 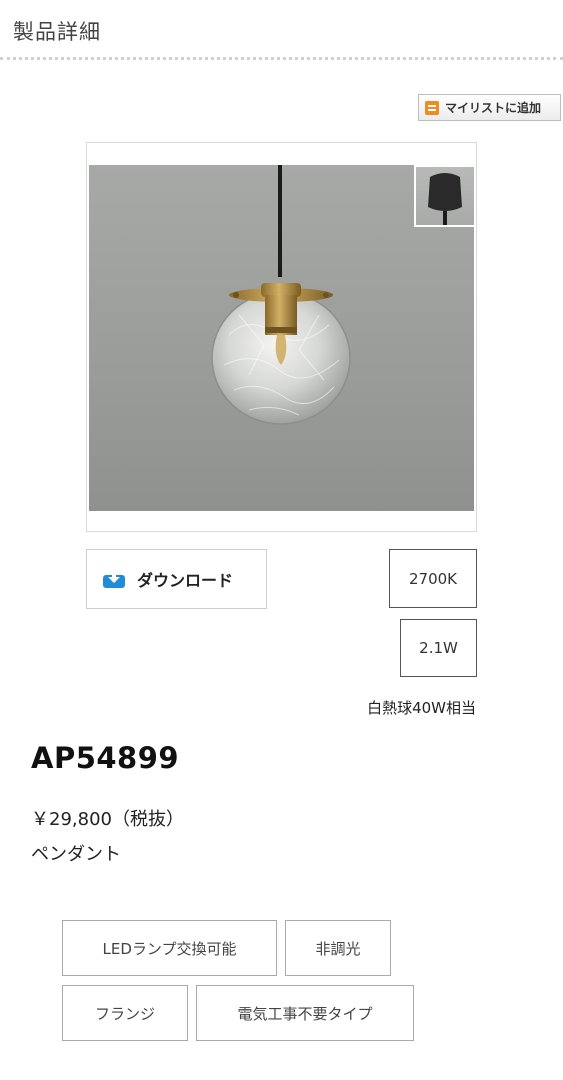 What do you see at coordinates (433, 578) in the screenshot?
I see `color-temperature-badge: 2700K` at bounding box center [433, 578].